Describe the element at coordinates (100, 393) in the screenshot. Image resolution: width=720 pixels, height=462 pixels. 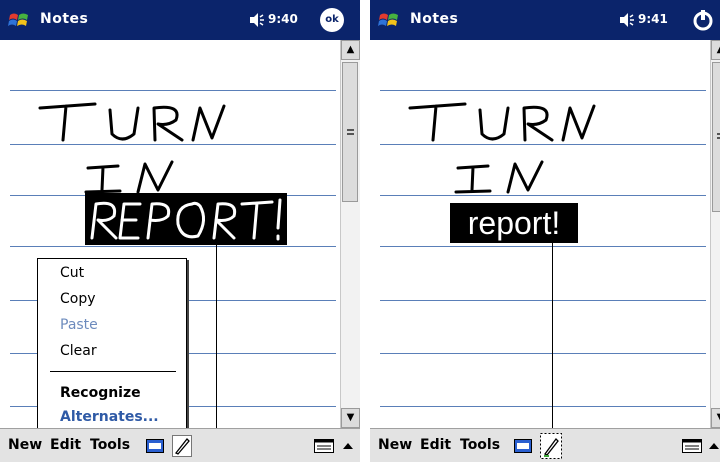
I see `menu-item-recognize: Recognize` at that location.